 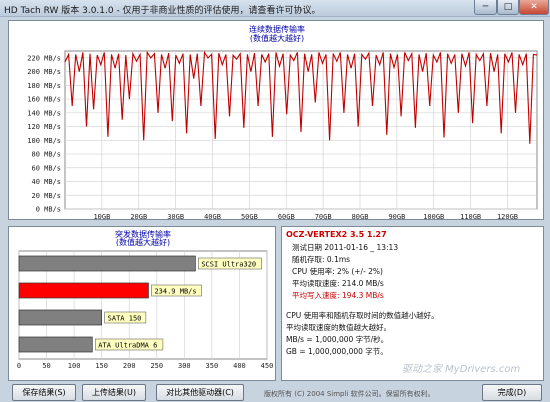 What do you see at coordinates (175, 292) in the screenshot?
I see `burst-bar-label: 234.9 MB/s` at bounding box center [175, 292].